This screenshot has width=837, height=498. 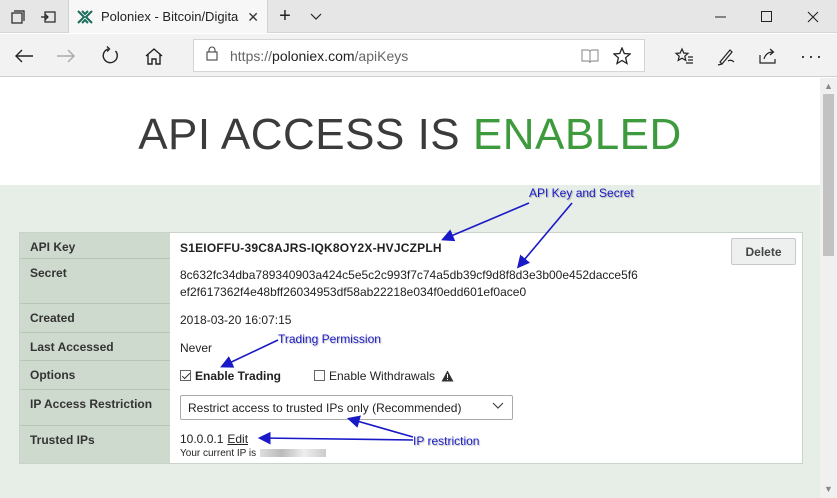 I want to click on enable-trading-text: Enable Trading, so click(x=238, y=376).